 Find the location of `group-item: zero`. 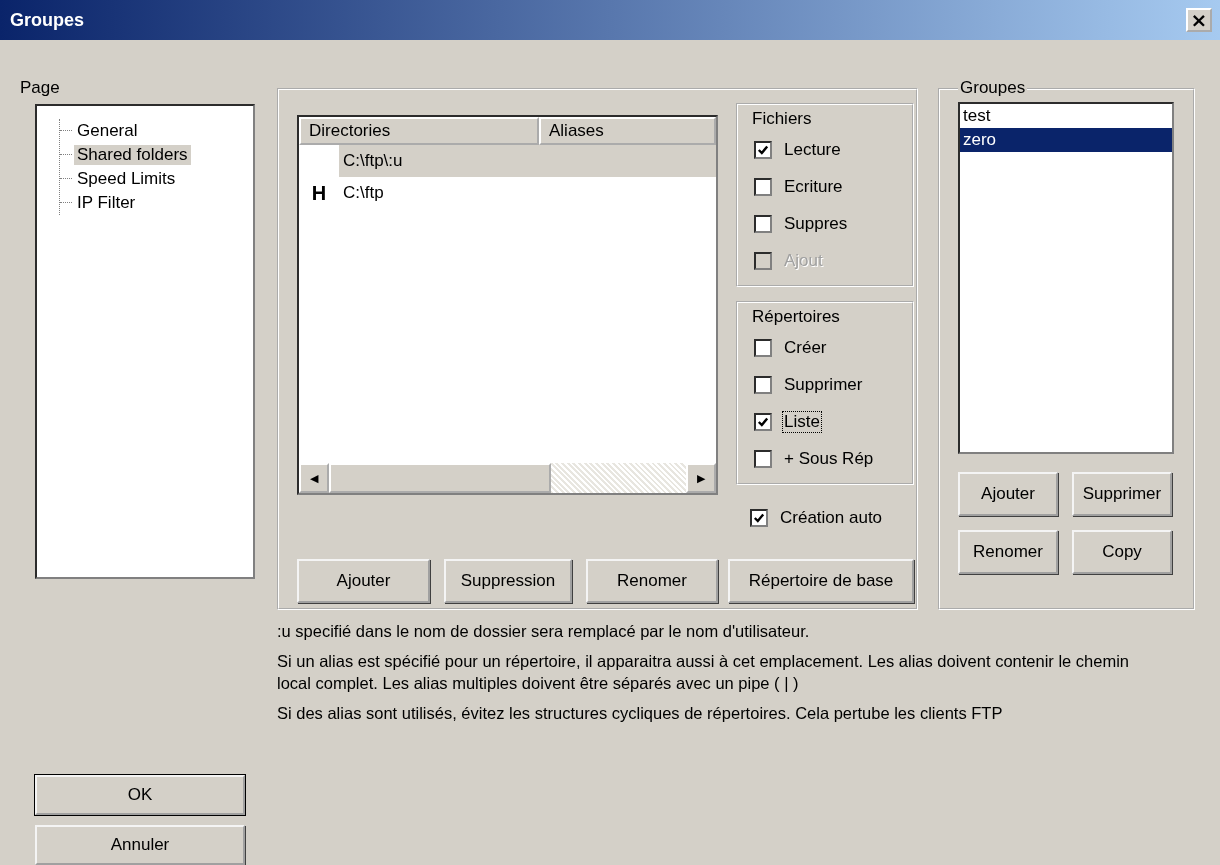

group-item: zero is located at coordinates (1066, 140).